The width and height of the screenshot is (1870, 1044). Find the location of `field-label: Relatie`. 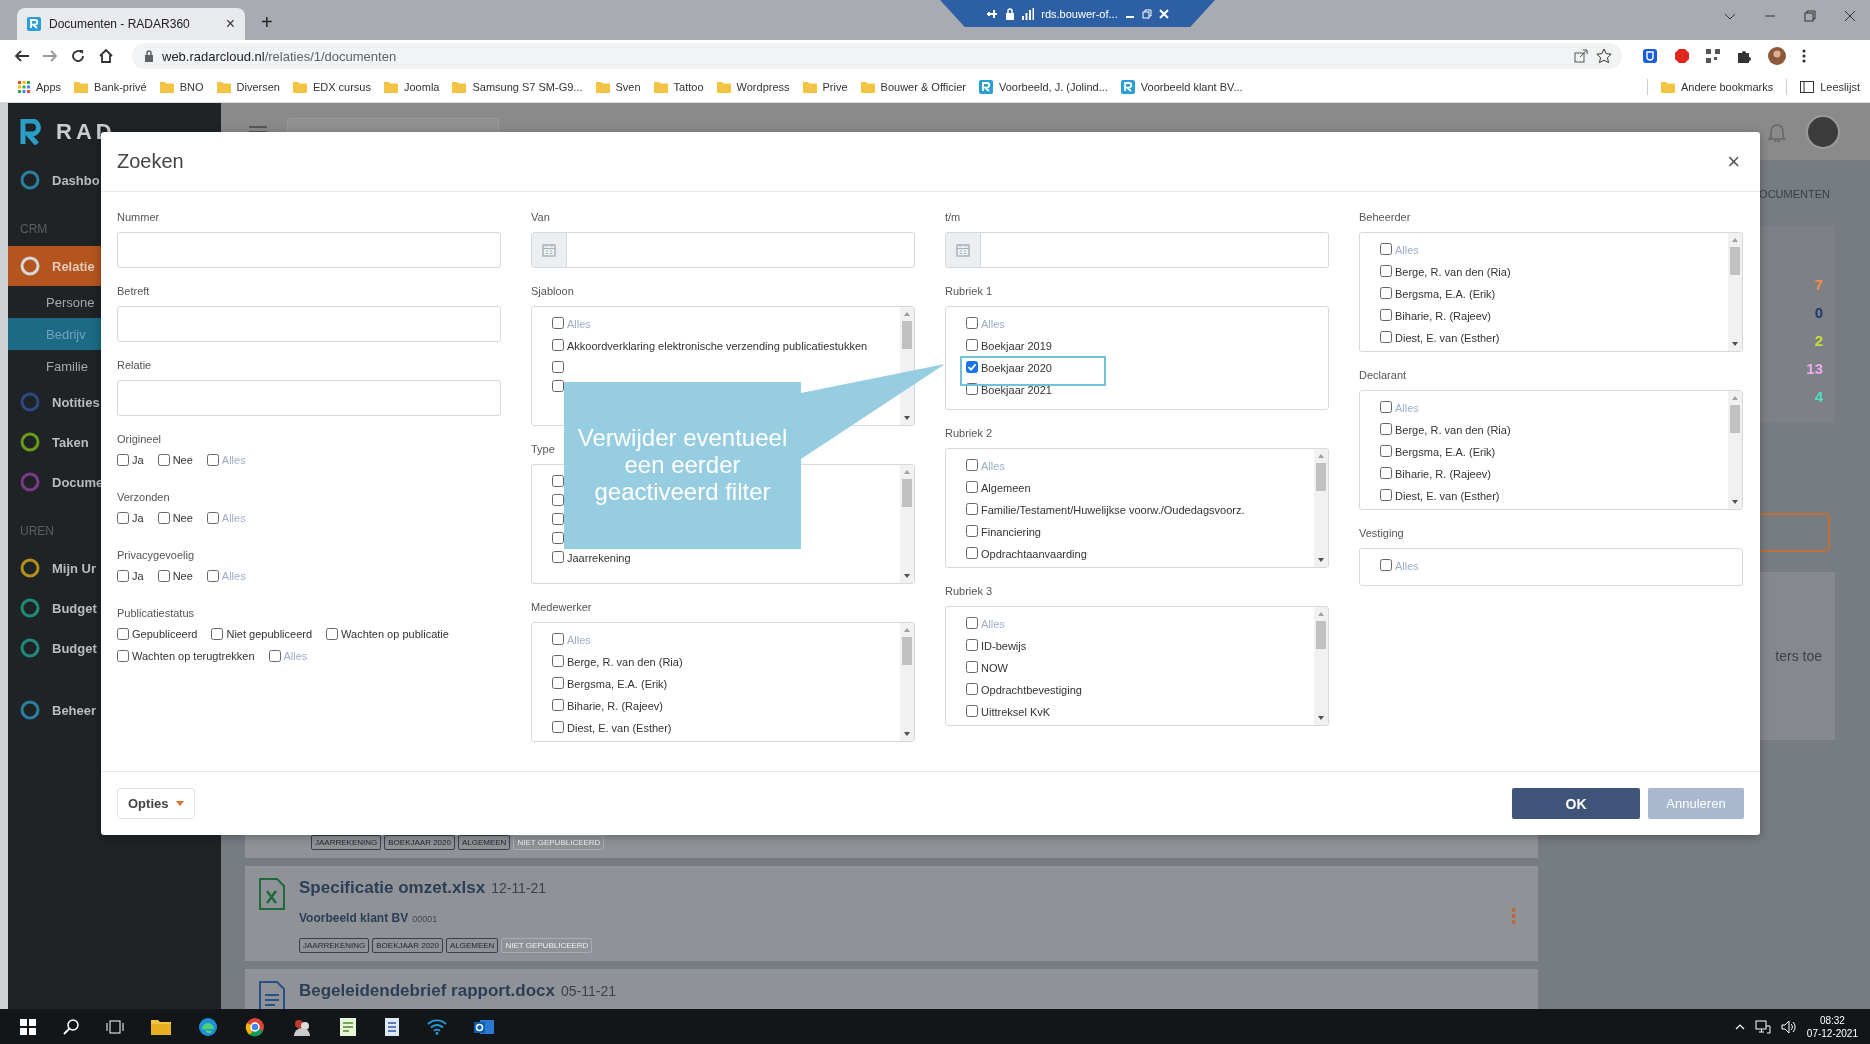

field-label: Relatie is located at coordinates (135, 365).